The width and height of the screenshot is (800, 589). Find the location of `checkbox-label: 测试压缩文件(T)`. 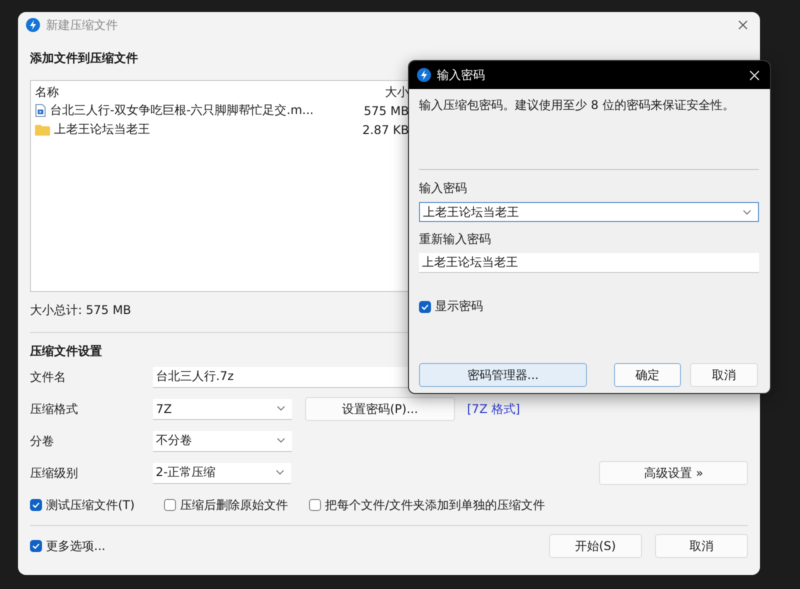

checkbox-label: 测试压缩文件(T) is located at coordinates (90, 505).